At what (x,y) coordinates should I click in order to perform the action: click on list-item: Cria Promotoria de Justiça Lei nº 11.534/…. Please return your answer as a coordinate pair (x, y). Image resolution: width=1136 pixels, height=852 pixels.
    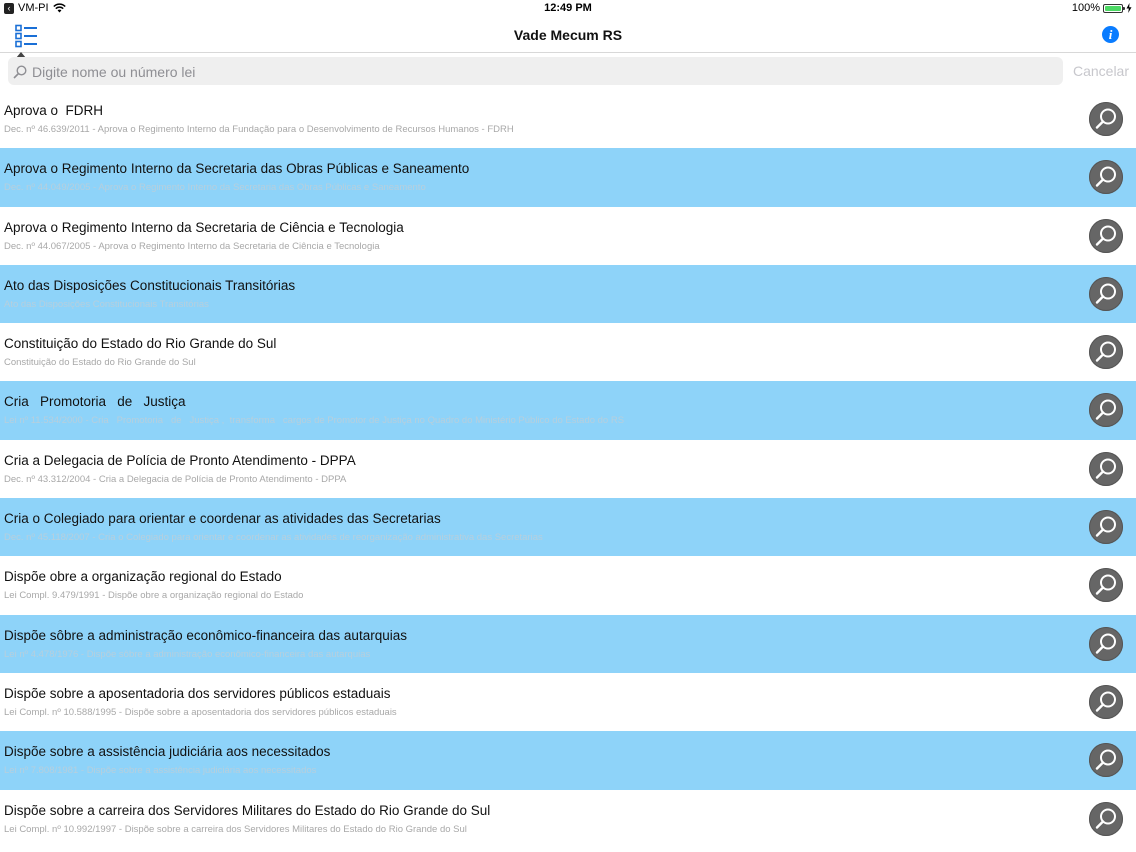
    Looking at the image, I should click on (568, 410).